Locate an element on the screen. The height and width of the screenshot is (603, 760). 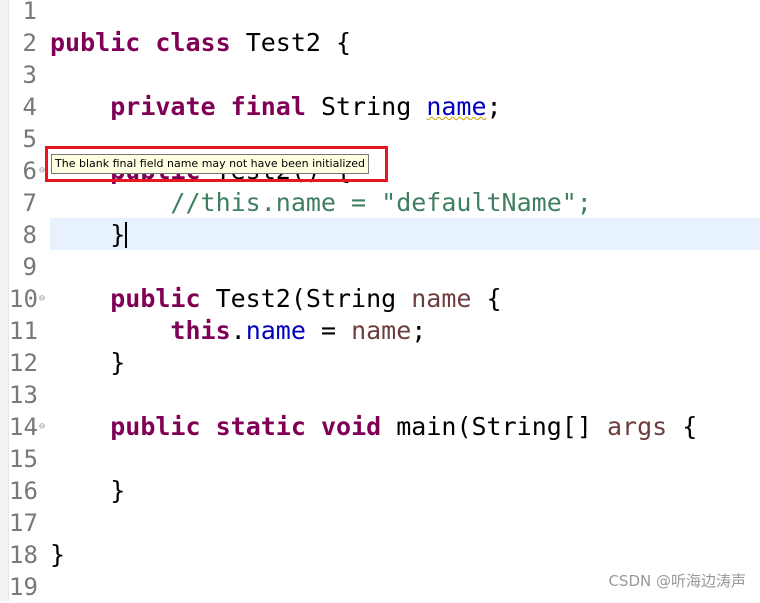
code-token: //this.name = "defaultName"; is located at coordinates (381, 202).